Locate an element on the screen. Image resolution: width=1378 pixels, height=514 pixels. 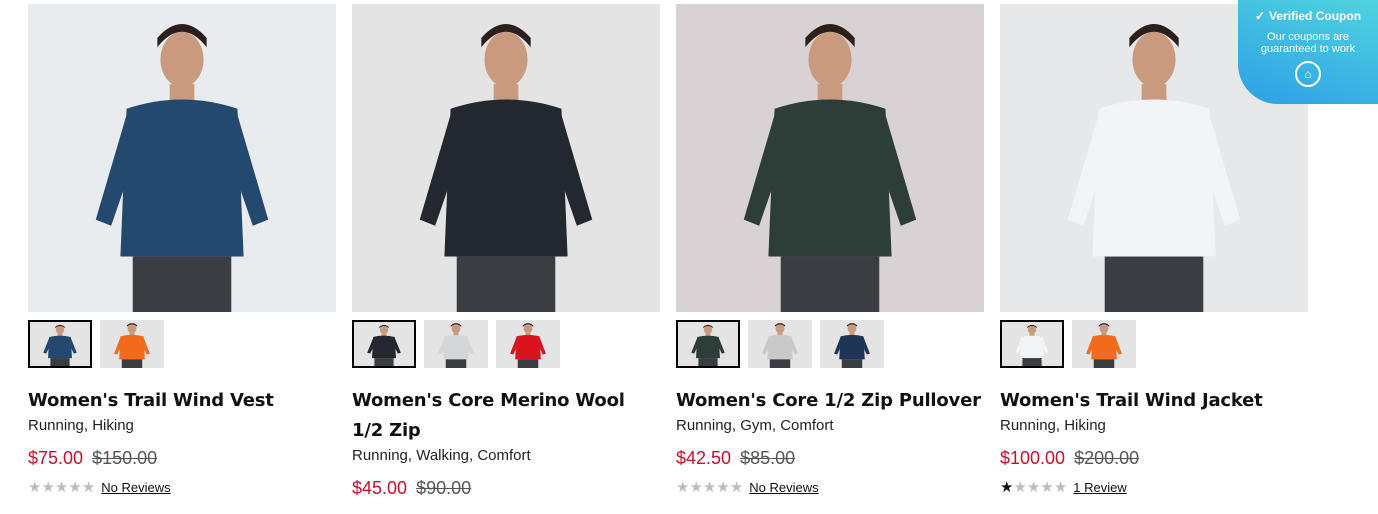
sale-price: $100.00 is located at coordinates (1033, 458).